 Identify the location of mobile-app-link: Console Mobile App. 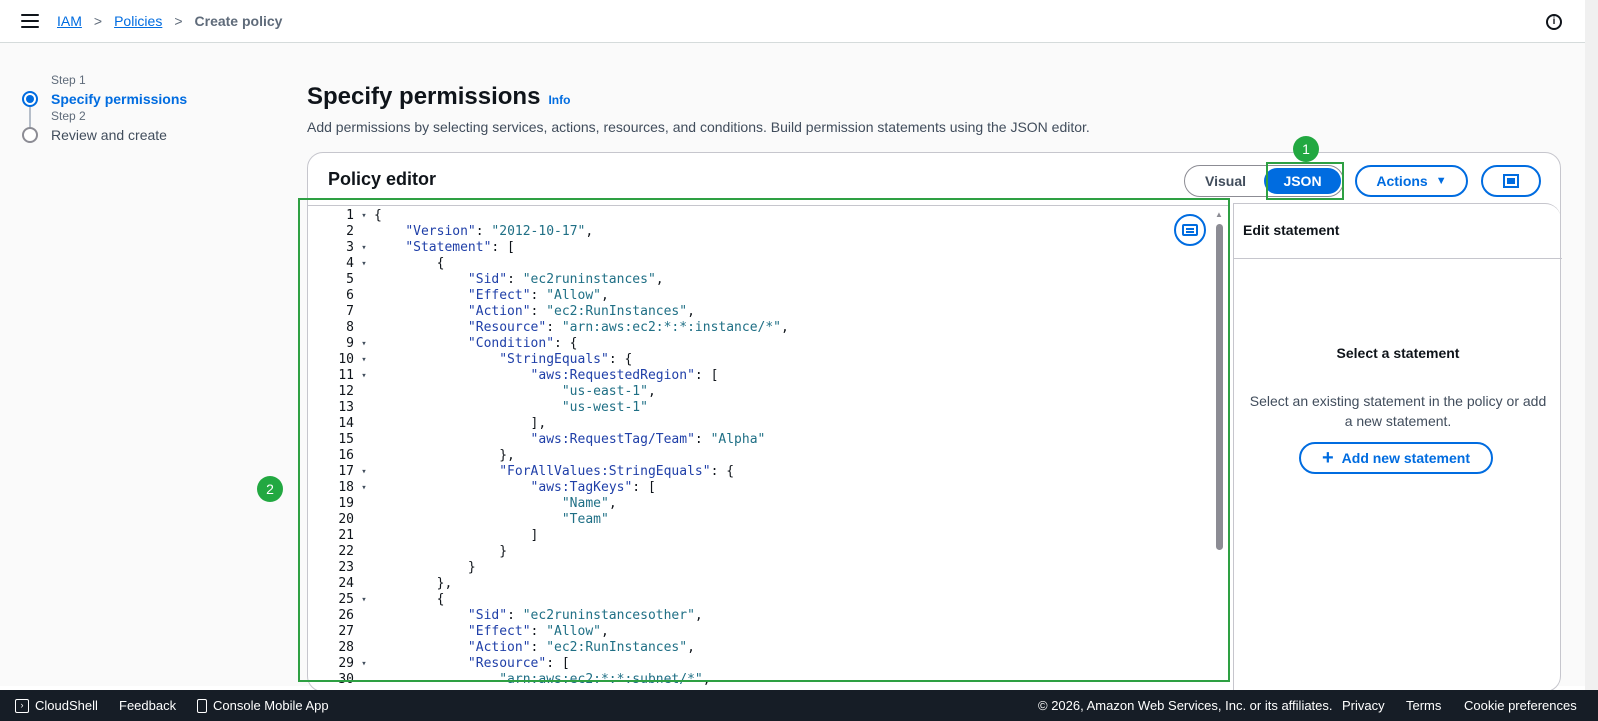
(263, 705).